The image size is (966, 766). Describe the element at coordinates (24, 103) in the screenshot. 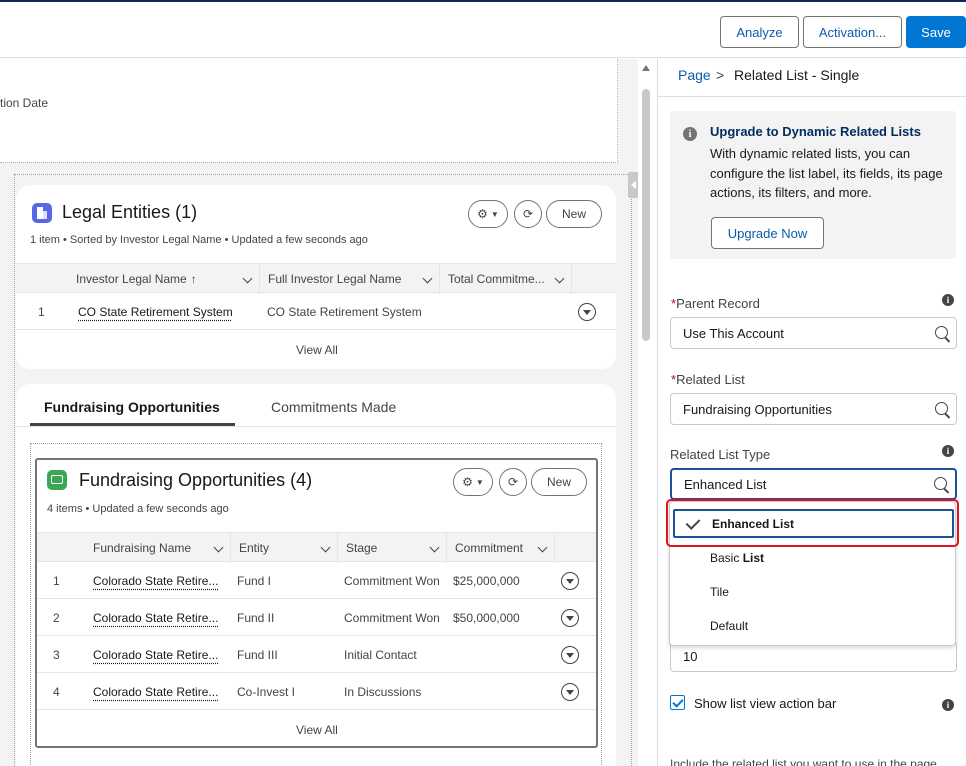

I see `field-label-partial: tion Date` at that location.